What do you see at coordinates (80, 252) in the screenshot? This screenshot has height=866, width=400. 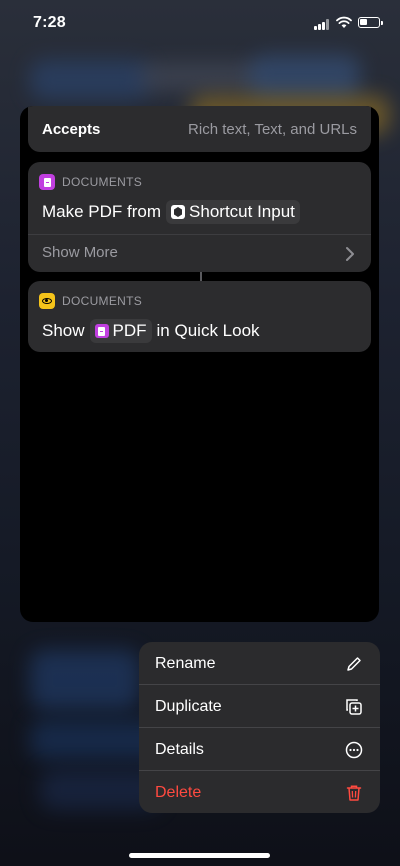 I see `show-more-button: Show More` at bounding box center [80, 252].